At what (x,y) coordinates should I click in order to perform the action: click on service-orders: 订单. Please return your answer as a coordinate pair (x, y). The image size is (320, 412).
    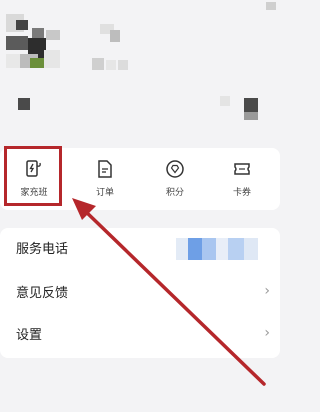
    Looking at the image, I should click on (105, 182).